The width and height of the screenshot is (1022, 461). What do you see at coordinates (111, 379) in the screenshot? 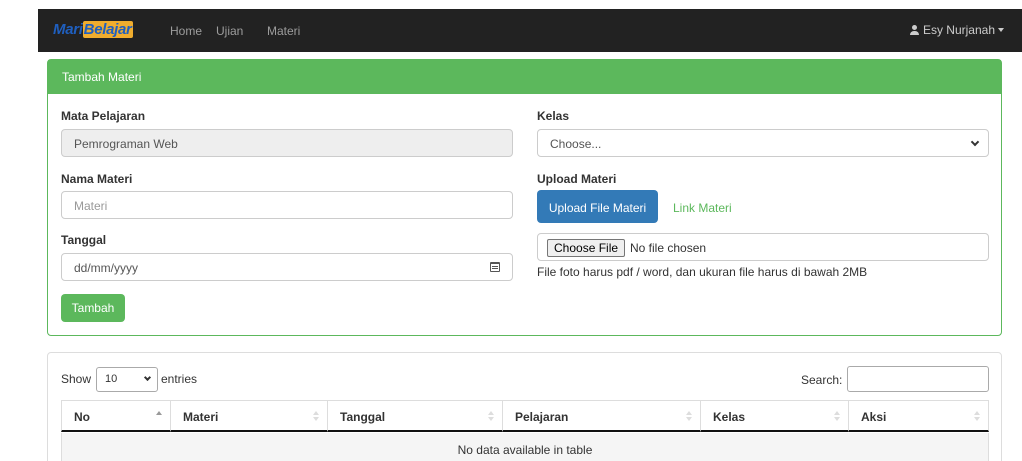
I see `length-value: 10` at bounding box center [111, 379].